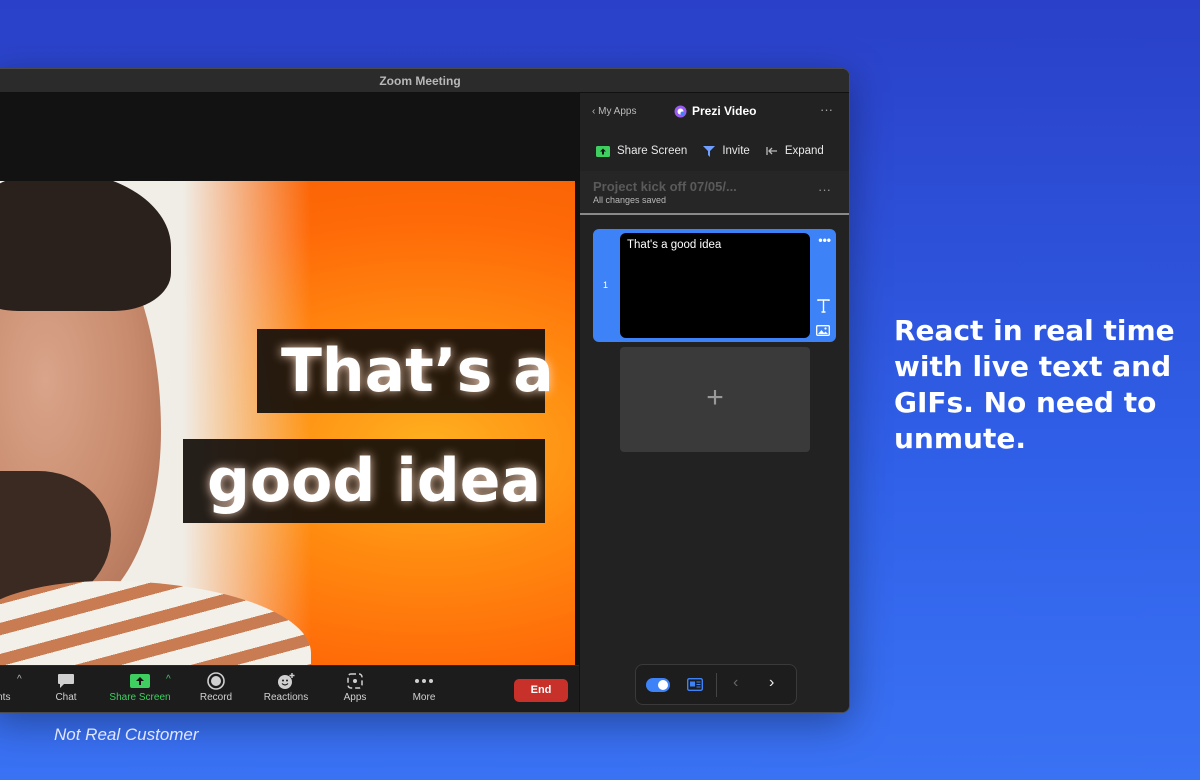  What do you see at coordinates (823, 332) in the screenshot?
I see `image-tool-icon` at bounding box center [823, 332].